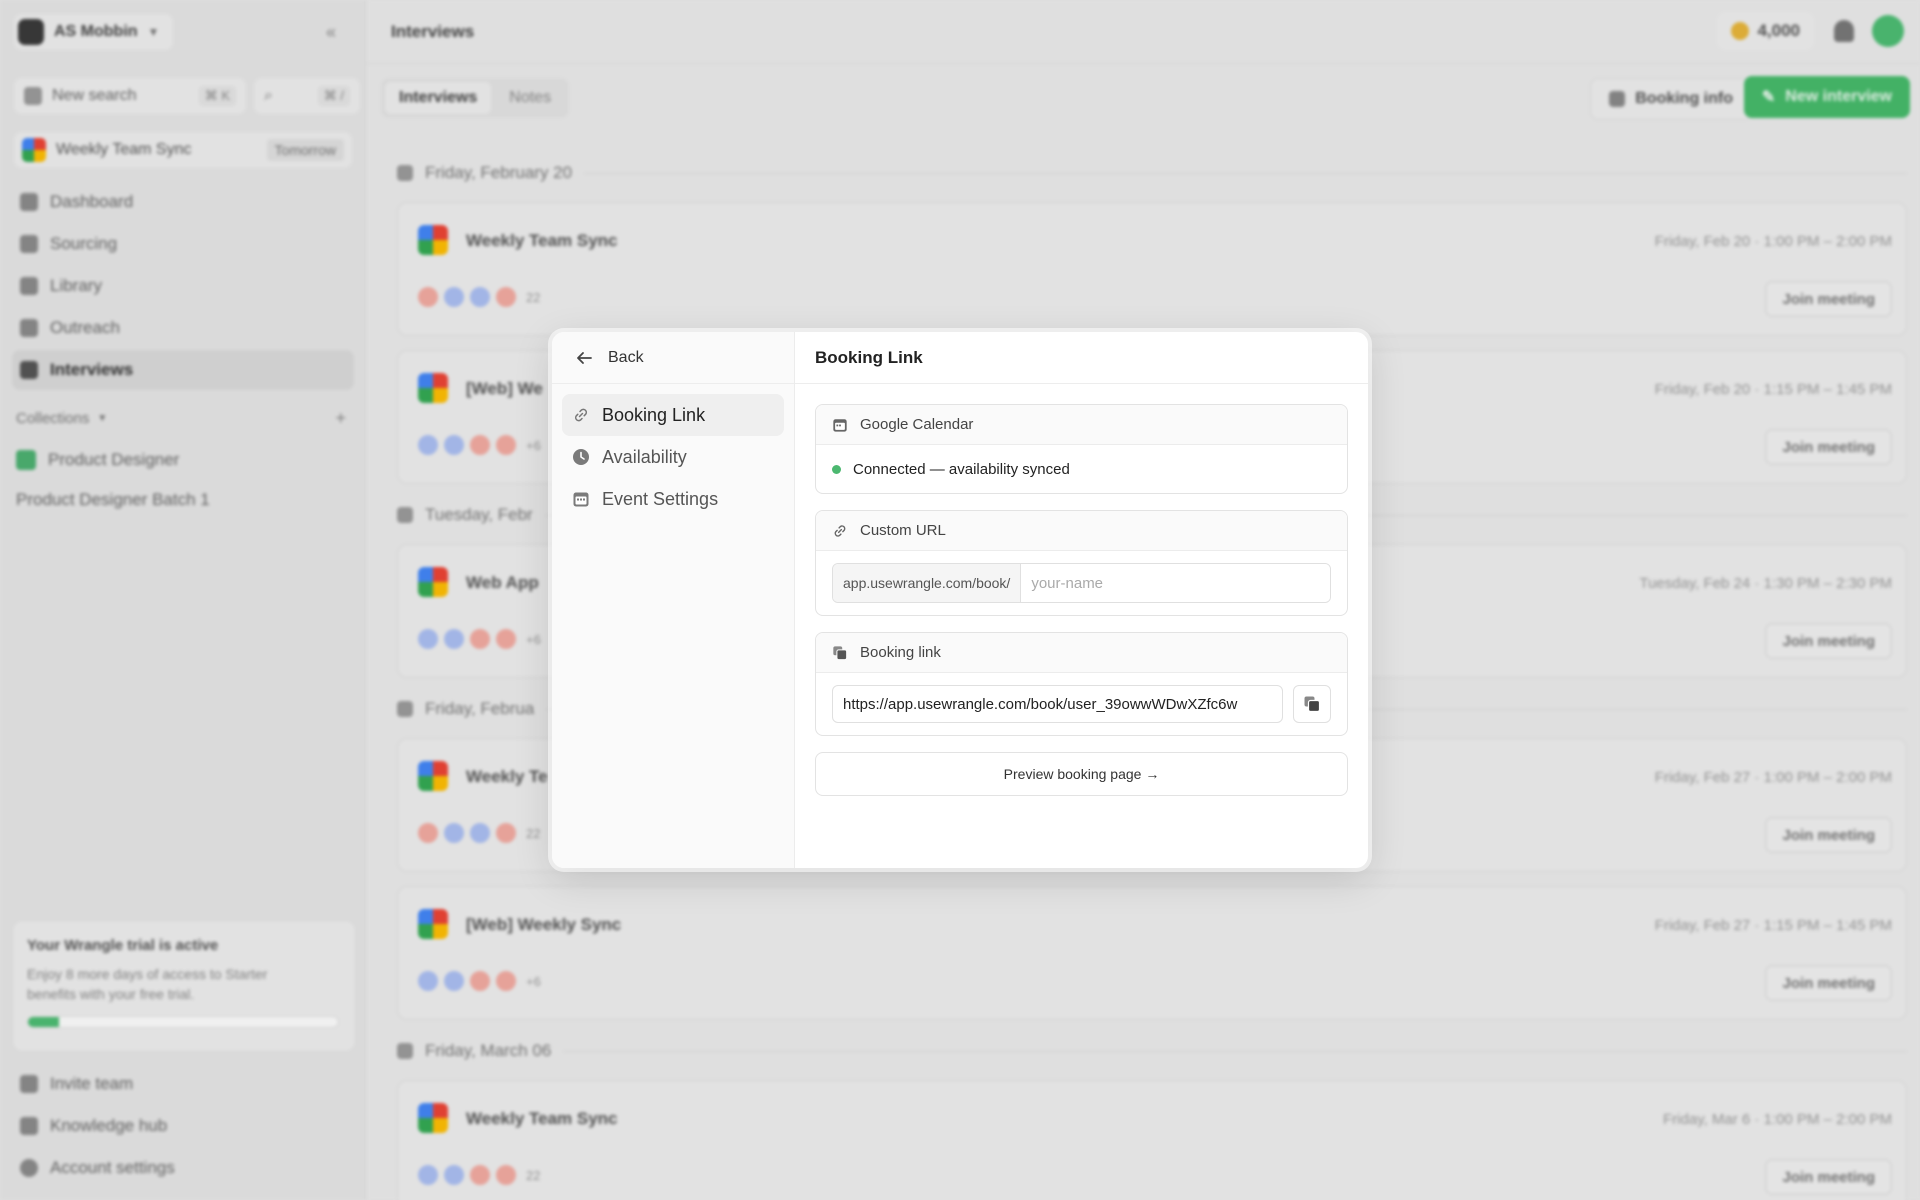 The width and height of the screenshot is (1920, 1200). I want to click on custom-url-section: Custom URL app.usewrangle.com/book/, so click(1081, 563).